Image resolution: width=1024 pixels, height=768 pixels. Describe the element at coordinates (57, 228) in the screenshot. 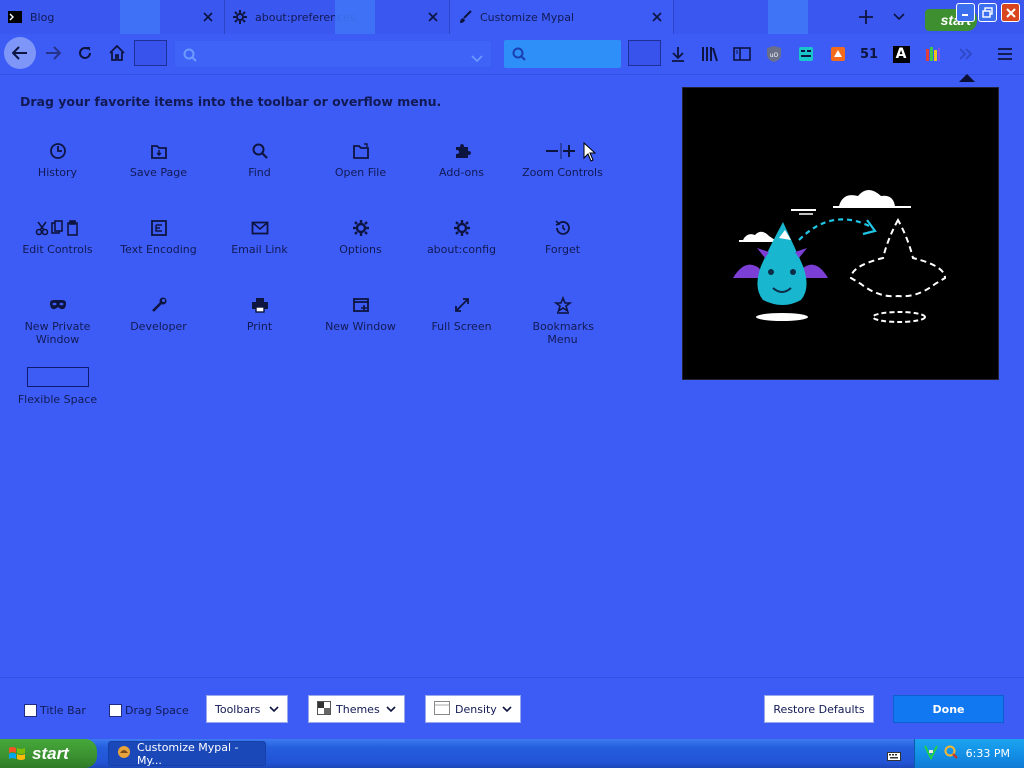

I see `edit-icon` at that location.